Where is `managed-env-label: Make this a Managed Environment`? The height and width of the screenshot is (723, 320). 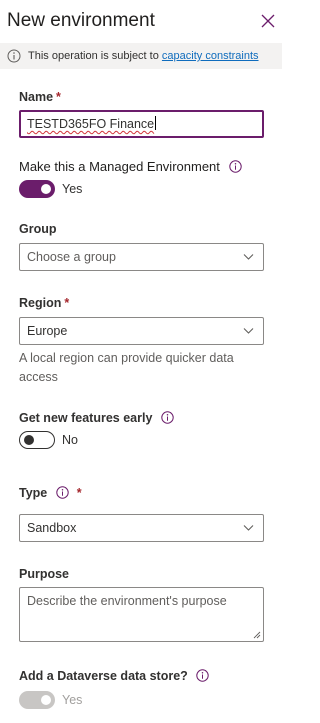 managed-env-label: Make this a Managed Environment is located at coordinates (130, 166).